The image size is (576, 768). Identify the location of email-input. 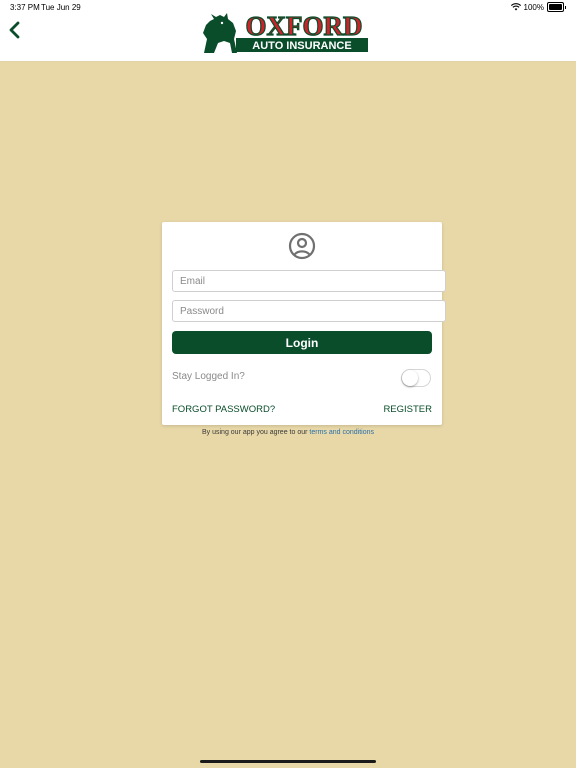
(309, 281).